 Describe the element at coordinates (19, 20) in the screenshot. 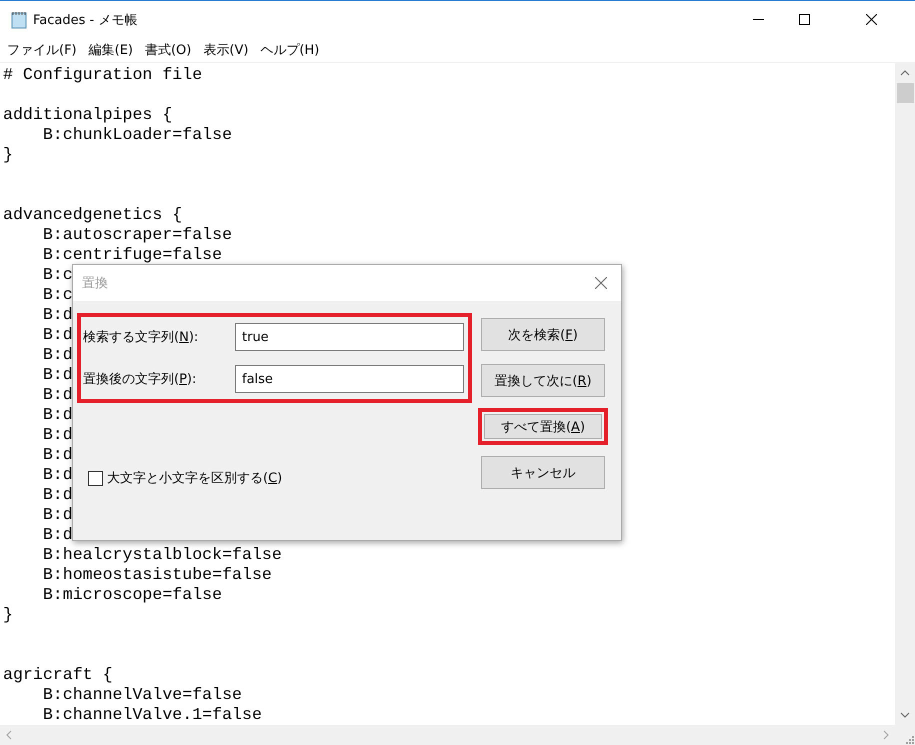

I see `notepad-icon` at that location.